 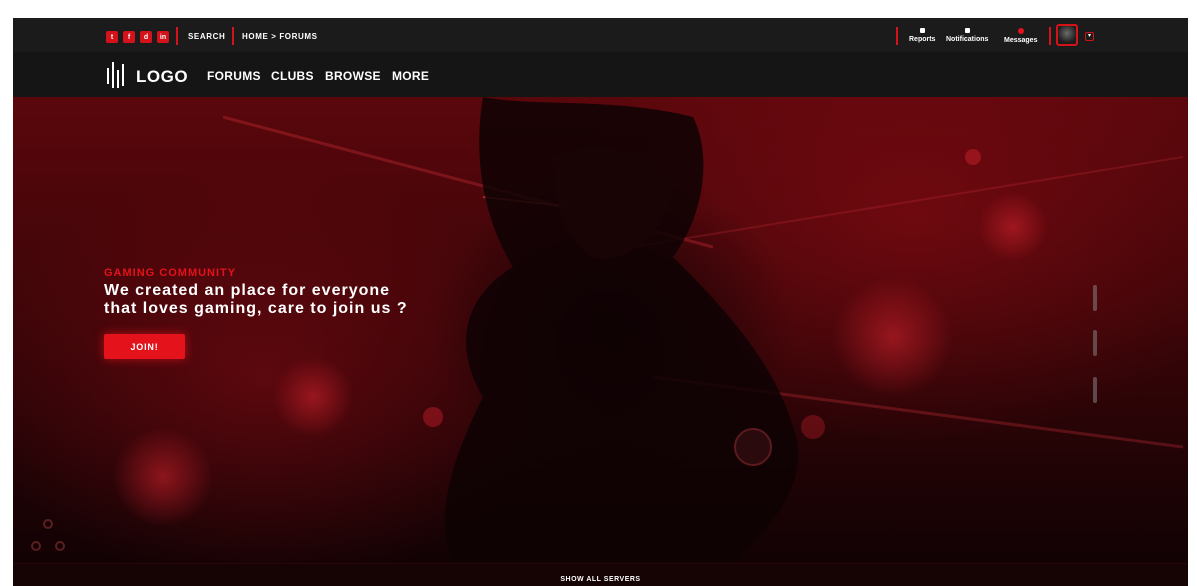 What do you see at coordinates (1020, 36) in the screenshot?
I see `messages-button: Messages` at bounding box center [1020, 36].